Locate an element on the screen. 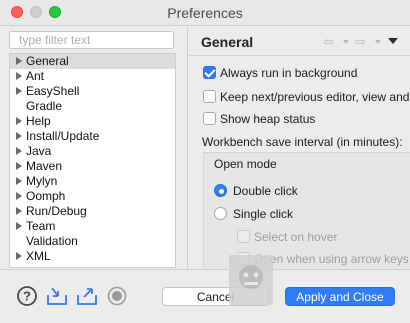  open-mode-title: Open mode is located at coordinates (245, 164).